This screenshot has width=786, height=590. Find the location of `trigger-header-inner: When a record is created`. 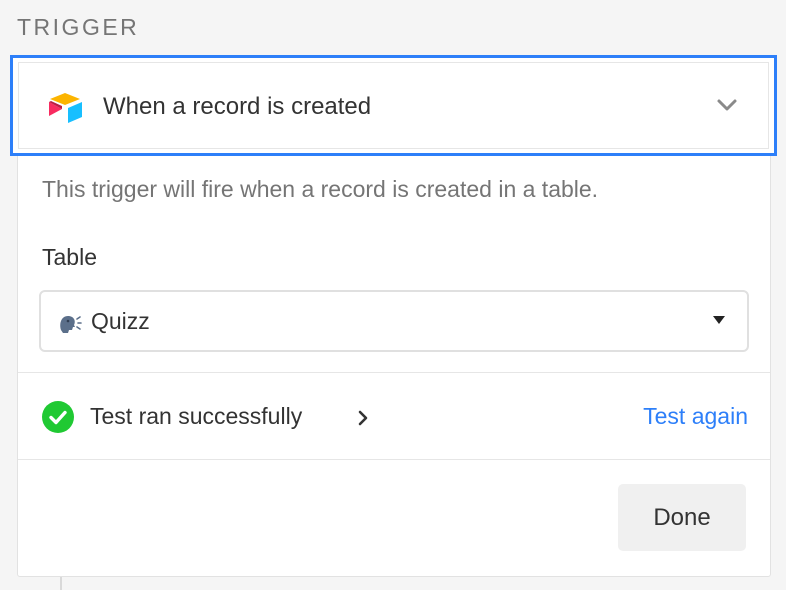

trigger-header-inner: When a record is created is located at coordinates (393, 105).